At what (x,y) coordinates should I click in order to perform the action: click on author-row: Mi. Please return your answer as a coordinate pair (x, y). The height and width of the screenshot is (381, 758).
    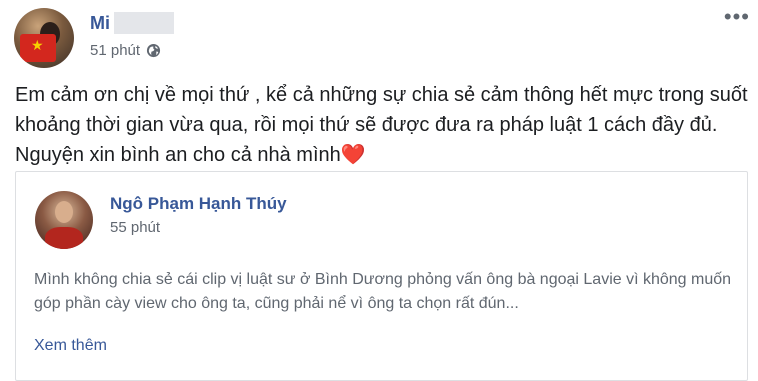
    Looking at the image, I should click on (132, 23).